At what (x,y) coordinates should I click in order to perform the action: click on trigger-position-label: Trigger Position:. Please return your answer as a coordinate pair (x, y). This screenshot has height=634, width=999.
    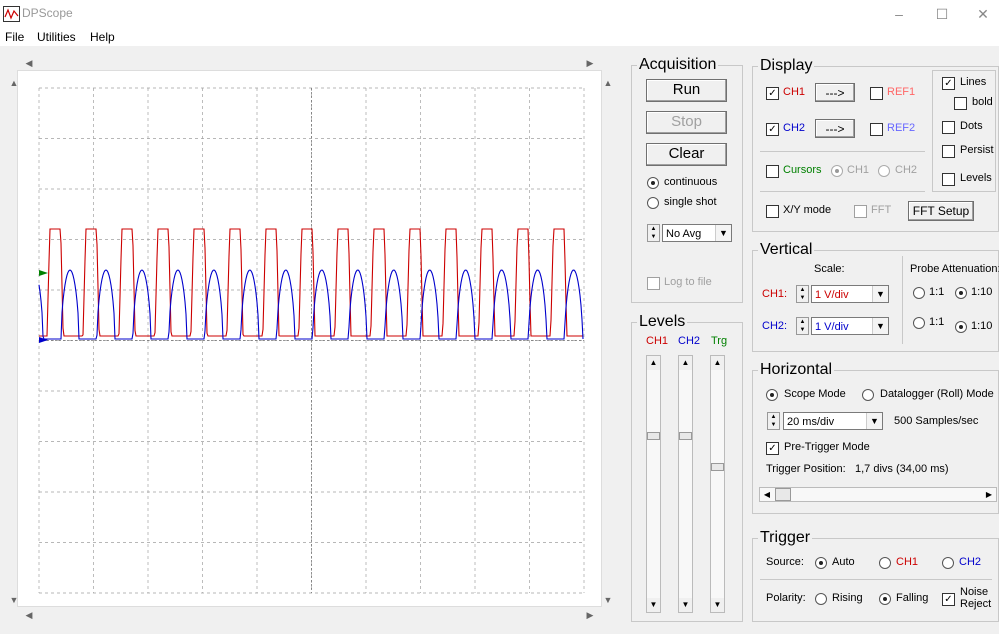
    Looking at the image, I should click on (806, 469).